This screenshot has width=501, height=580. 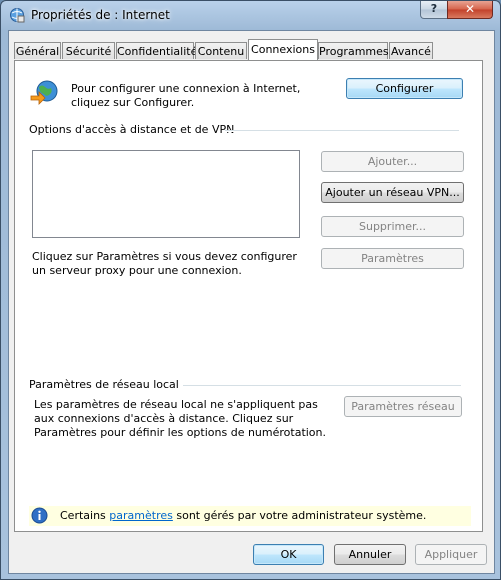 I want to click on tab-connexions: Connexions, so click(x=283, y=49).